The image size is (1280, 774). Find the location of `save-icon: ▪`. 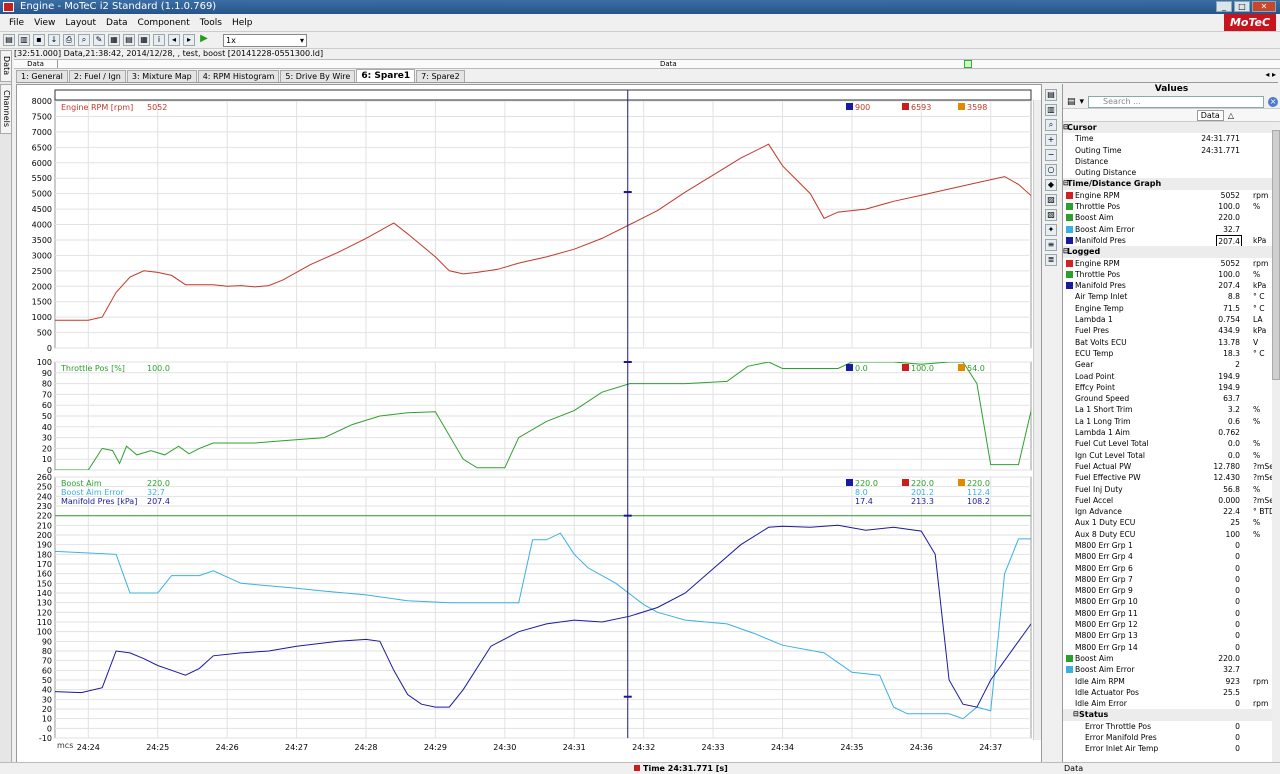

save-icon: ▪ is located at coordinates (39, 40).